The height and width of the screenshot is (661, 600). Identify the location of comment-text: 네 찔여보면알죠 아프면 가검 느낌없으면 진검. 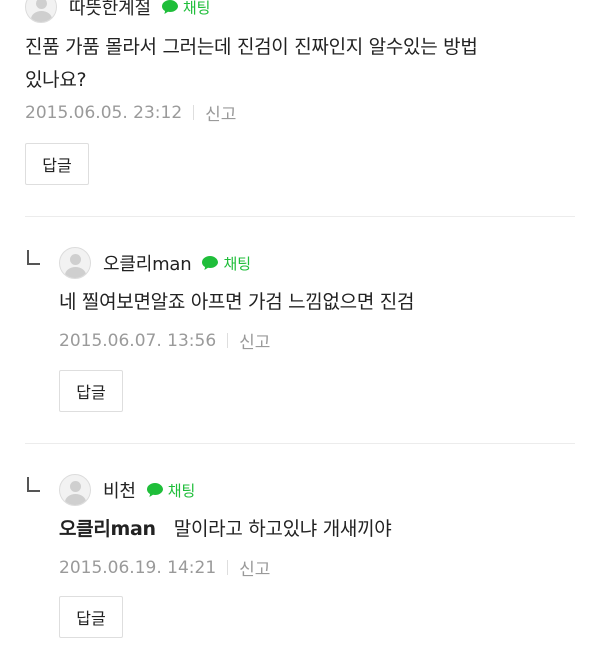
(237, 302).